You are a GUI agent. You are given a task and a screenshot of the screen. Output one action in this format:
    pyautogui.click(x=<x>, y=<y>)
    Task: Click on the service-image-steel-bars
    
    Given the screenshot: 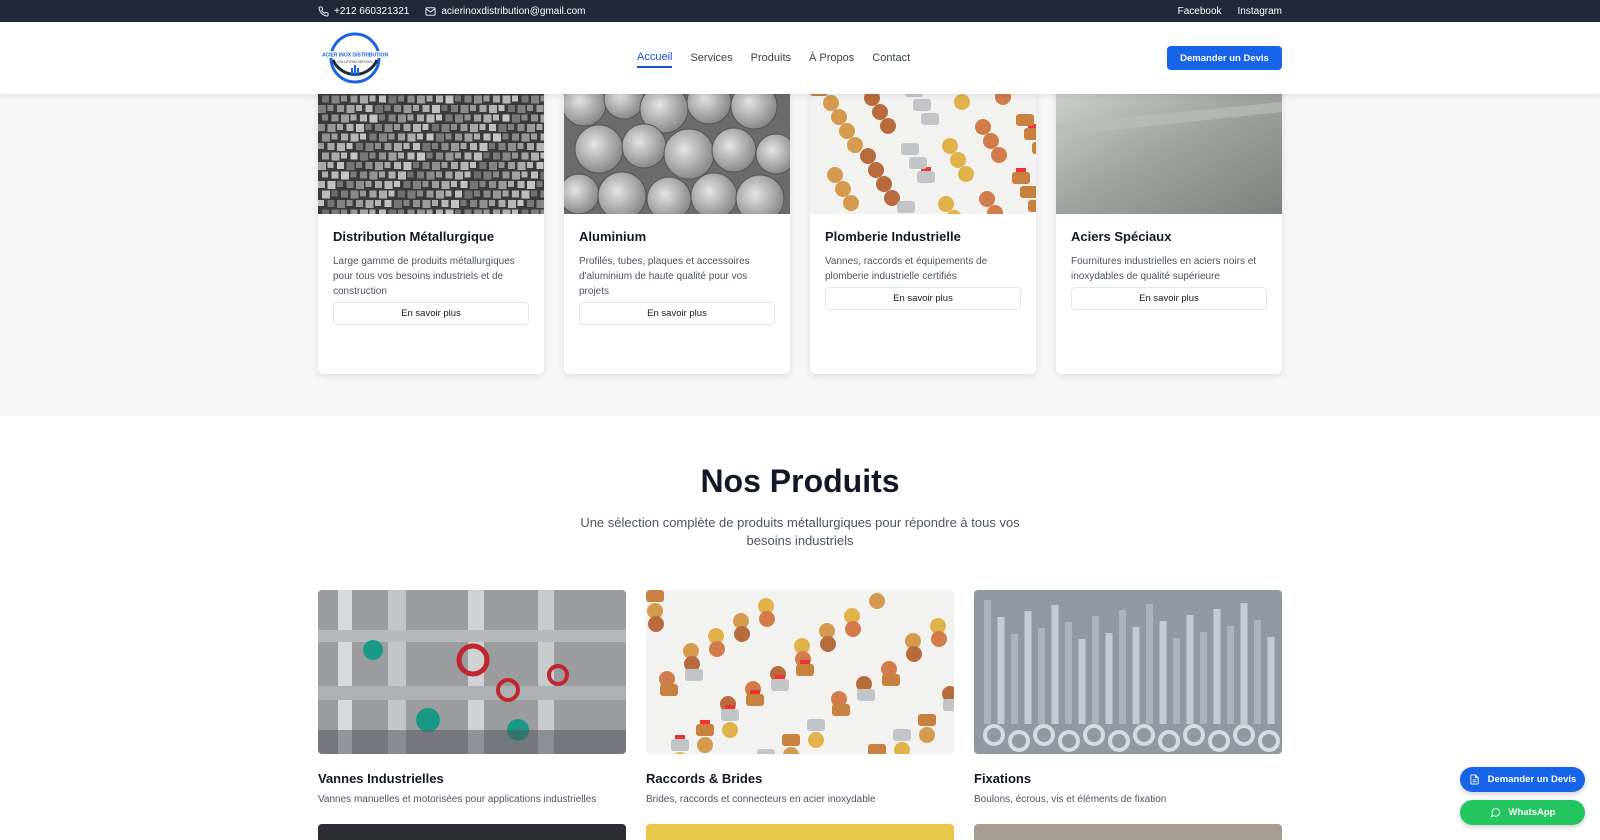 What is the action you would take?
    pyautogui.click(x=431, y=151)
    